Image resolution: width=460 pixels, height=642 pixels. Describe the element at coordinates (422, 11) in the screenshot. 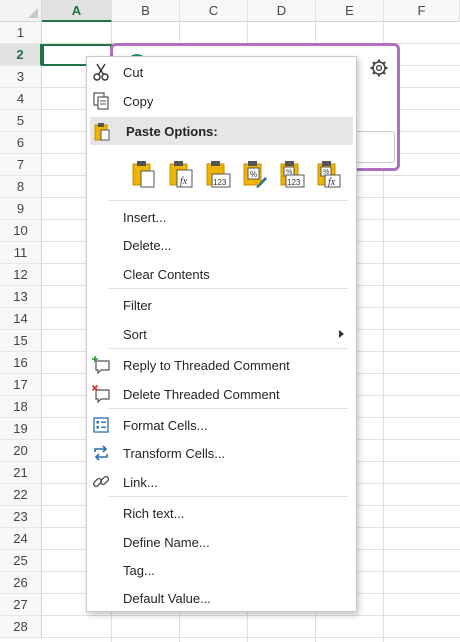

I see `column-header-f: F` at that location.